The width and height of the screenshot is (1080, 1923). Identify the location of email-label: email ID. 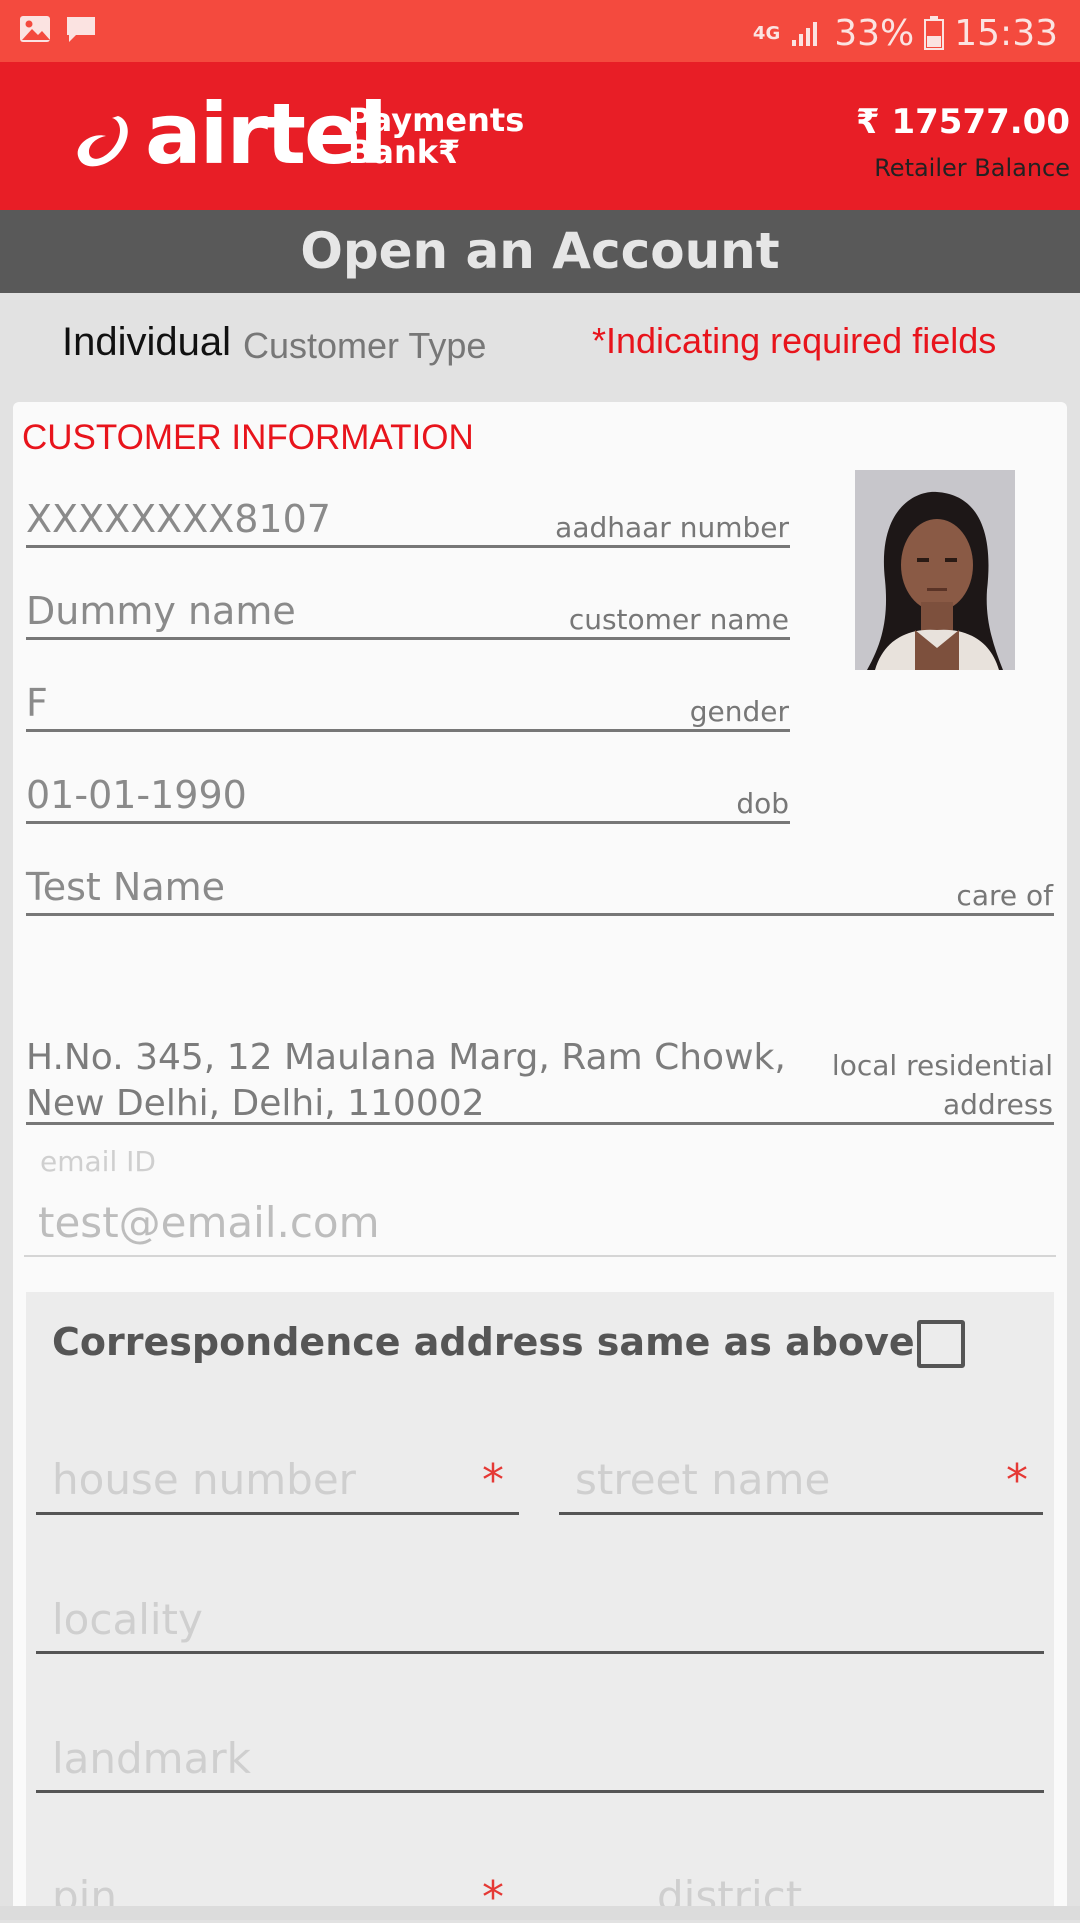
(98, 1161).